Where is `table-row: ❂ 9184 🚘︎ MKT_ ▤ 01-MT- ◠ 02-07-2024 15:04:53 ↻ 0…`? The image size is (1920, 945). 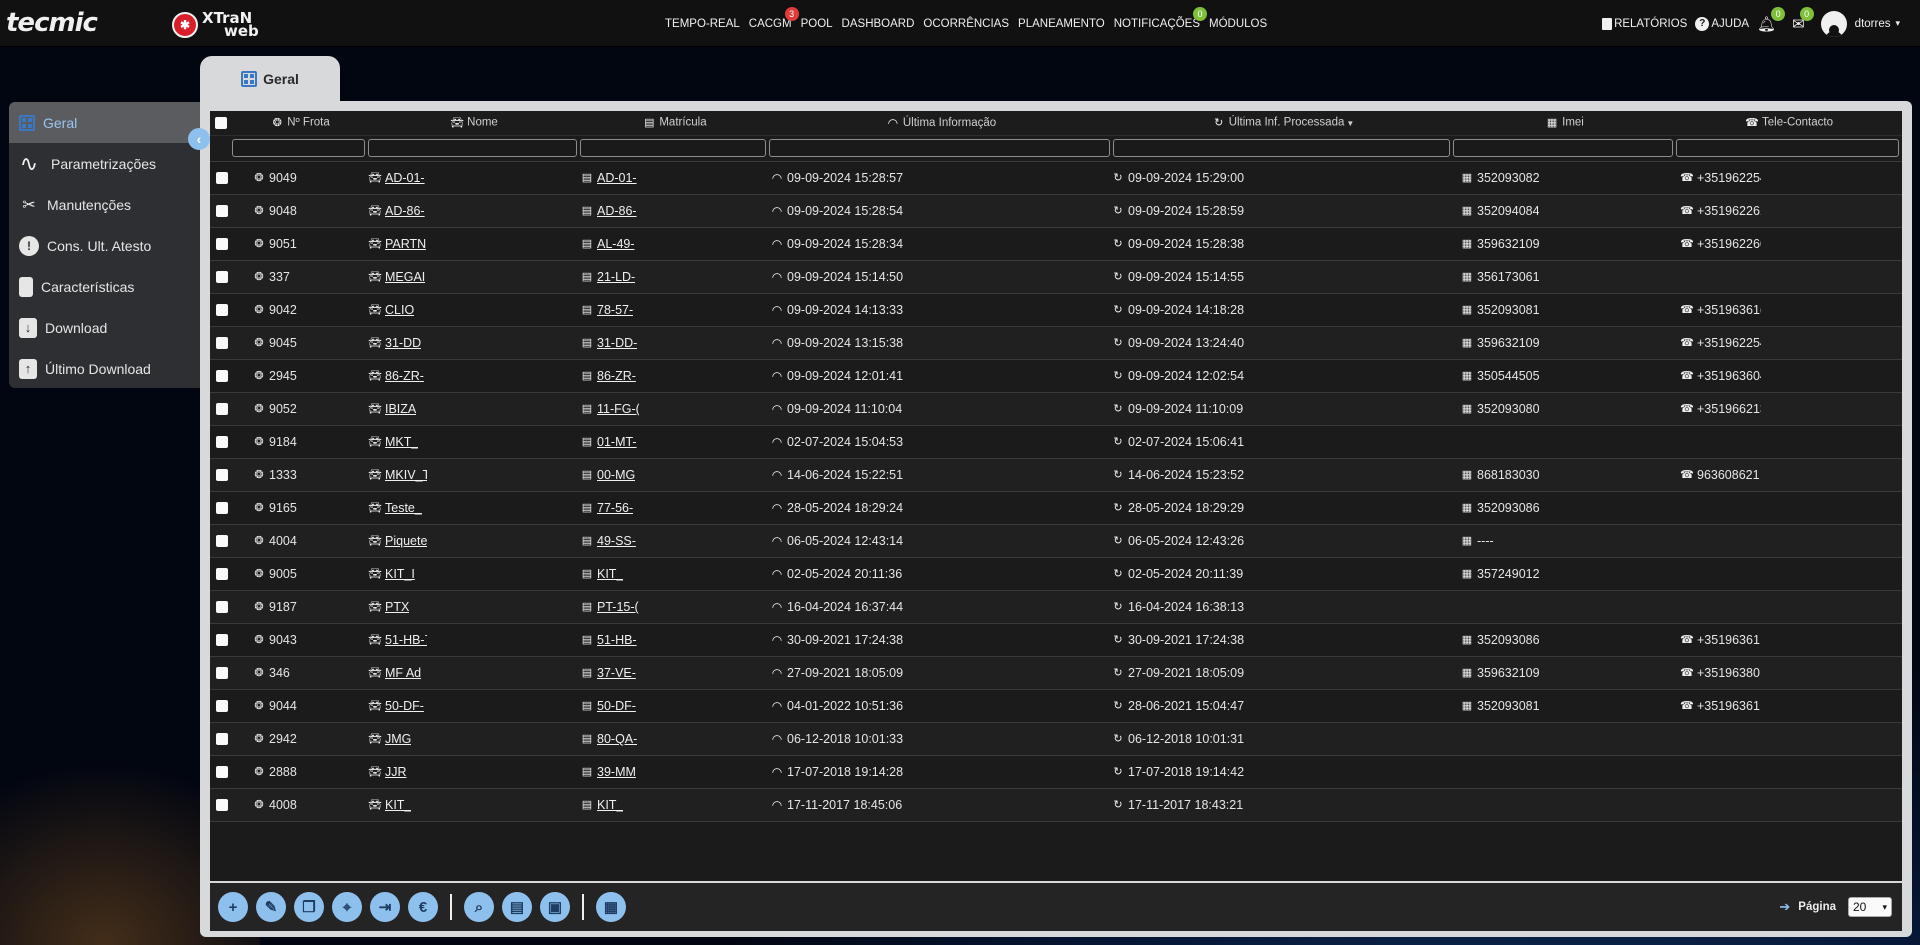
table-row: ❂ 9184 🚘︎ MKT_ ▤ 01-MT- ◠ 02-07-2024 15:04:53 ↻ 0… is located at coordinates (1056, 442).